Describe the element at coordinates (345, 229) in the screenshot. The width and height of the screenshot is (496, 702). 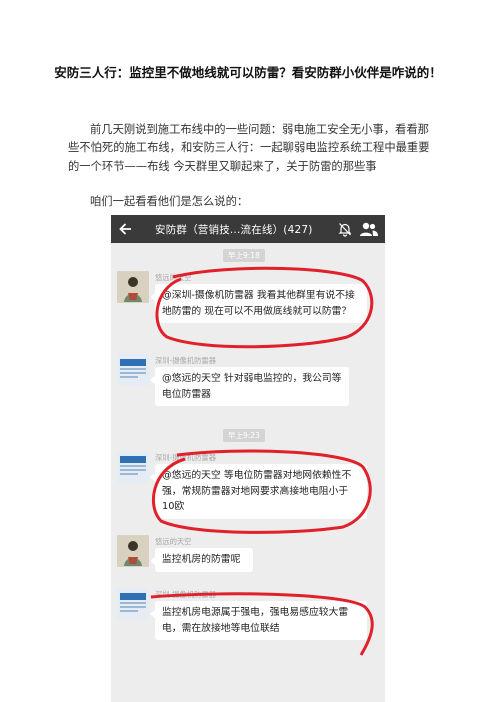
I see `mute-bell-icon` at that location.